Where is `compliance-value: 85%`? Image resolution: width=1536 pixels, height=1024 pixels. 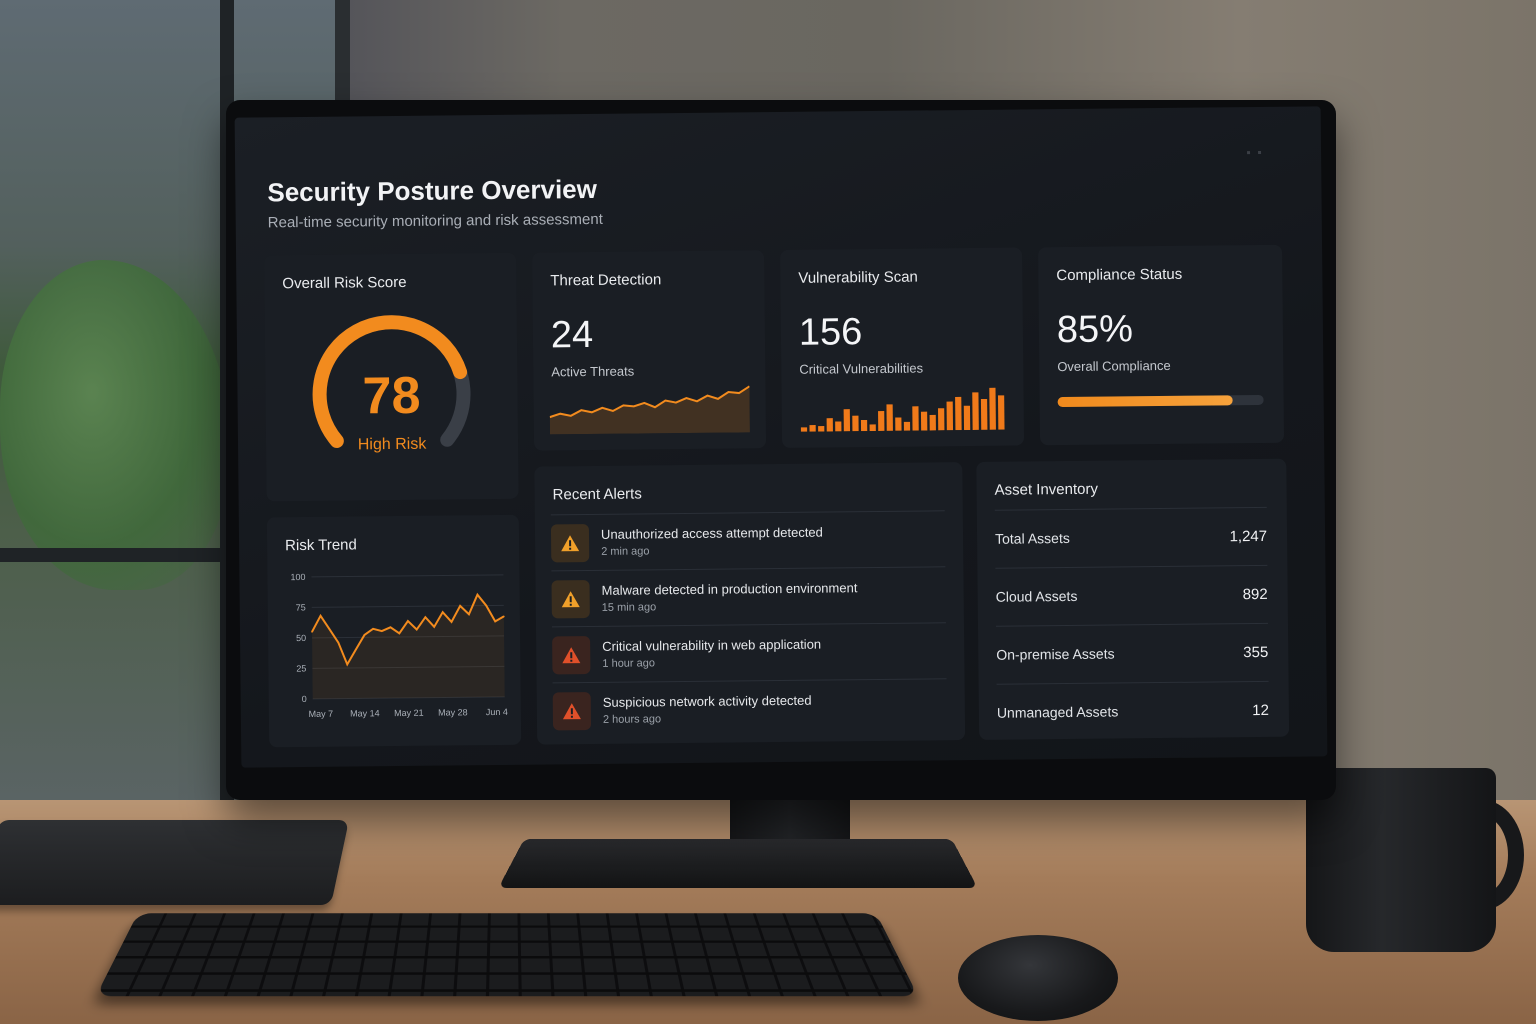
compliance-value: 85% is located at coordinates (1095, 330).